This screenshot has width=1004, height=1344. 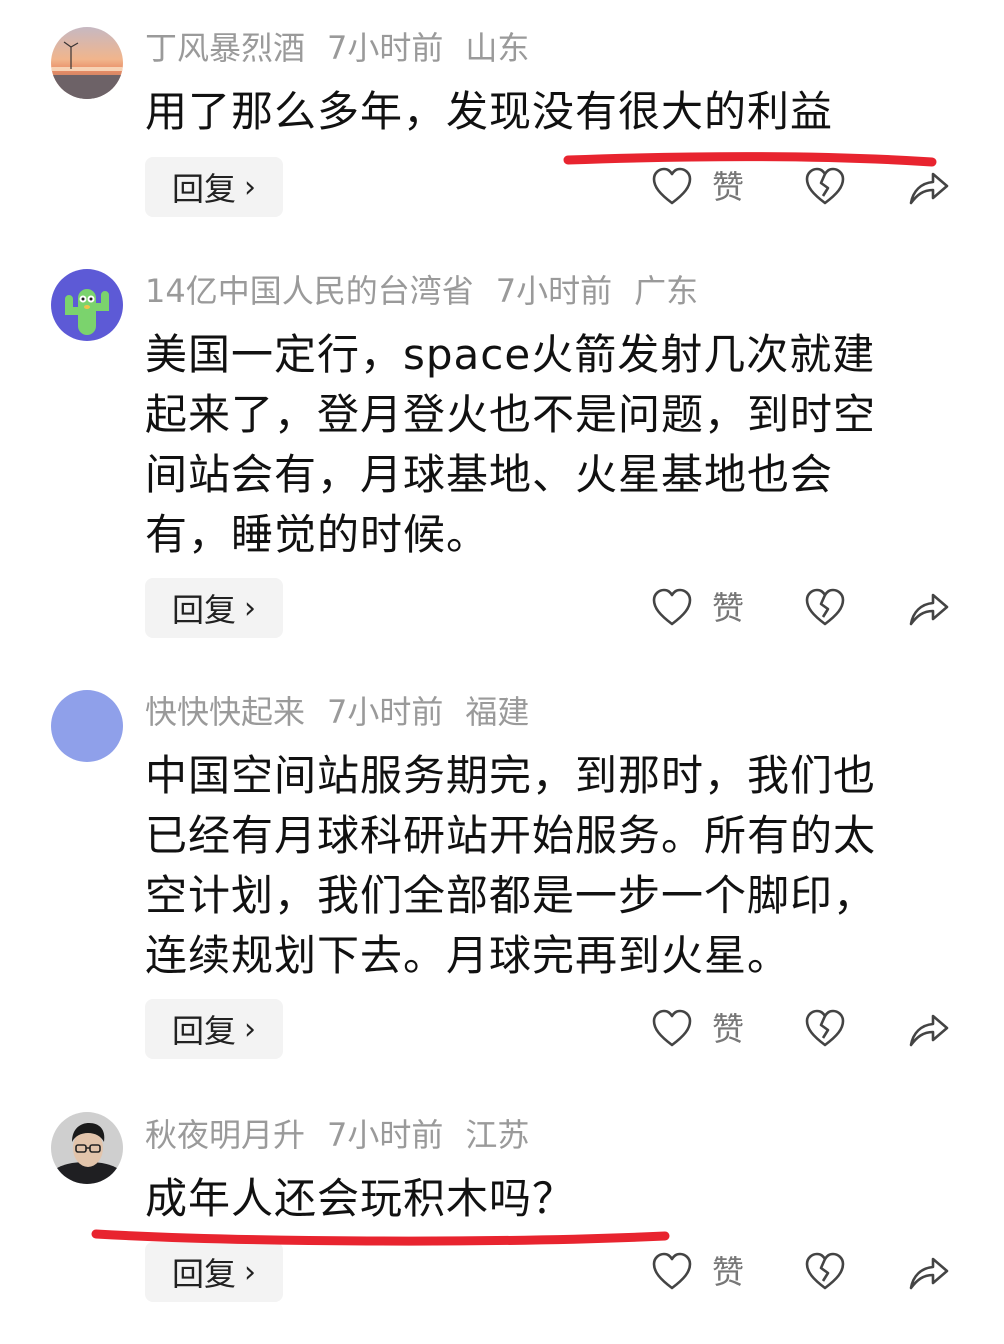 What do you see at coordinates (225, 48) in the screenshot?
I see `username: 丁风暴烈酒` at bounding box center [225, 48].